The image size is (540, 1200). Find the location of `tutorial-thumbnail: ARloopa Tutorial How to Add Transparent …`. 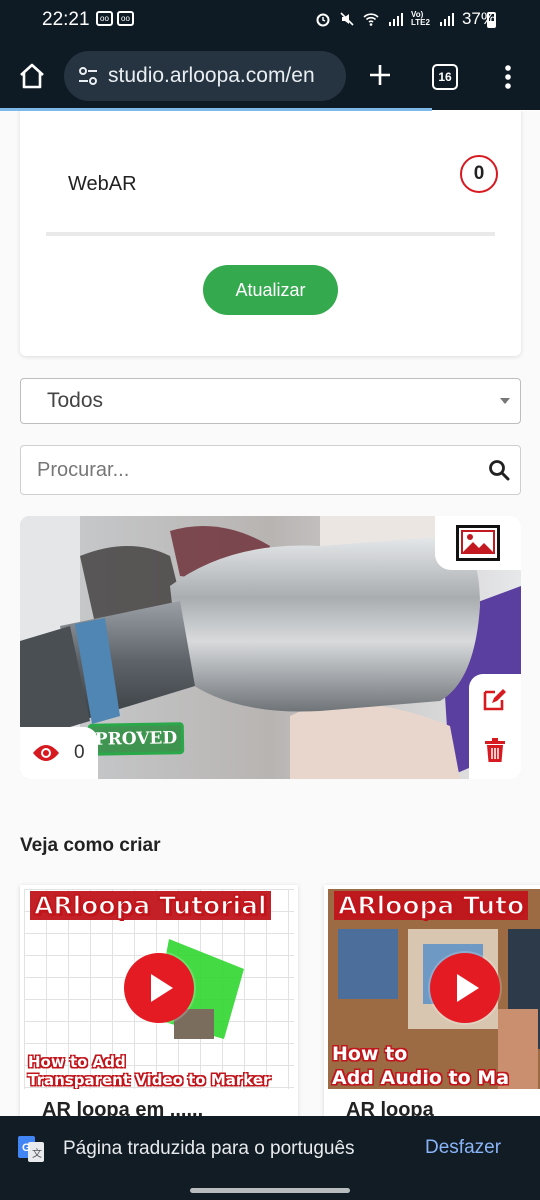

tutorial-thumbnail: ARloopa Tutorial How to Add Transparent … is located at coordinates (159, 989).